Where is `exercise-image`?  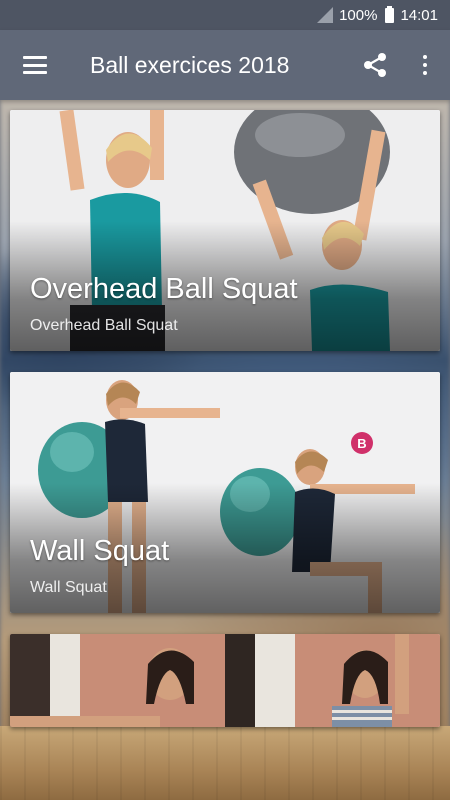
exercise-image is located at coordinates (225, 680).